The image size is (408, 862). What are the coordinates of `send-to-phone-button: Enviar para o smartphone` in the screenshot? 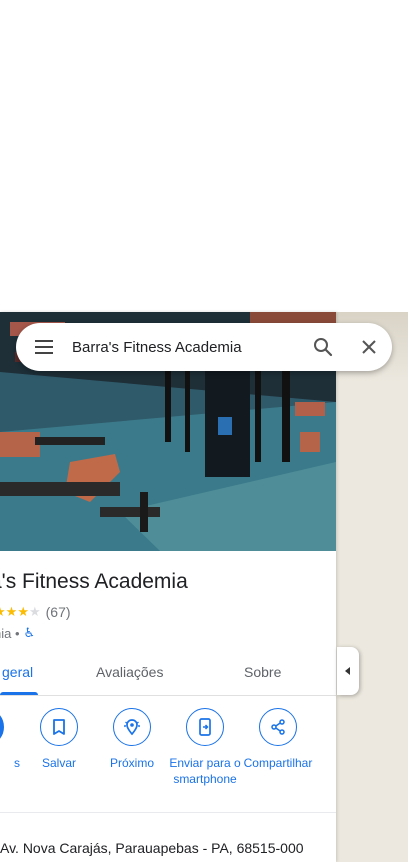 It's located at (205, 747).